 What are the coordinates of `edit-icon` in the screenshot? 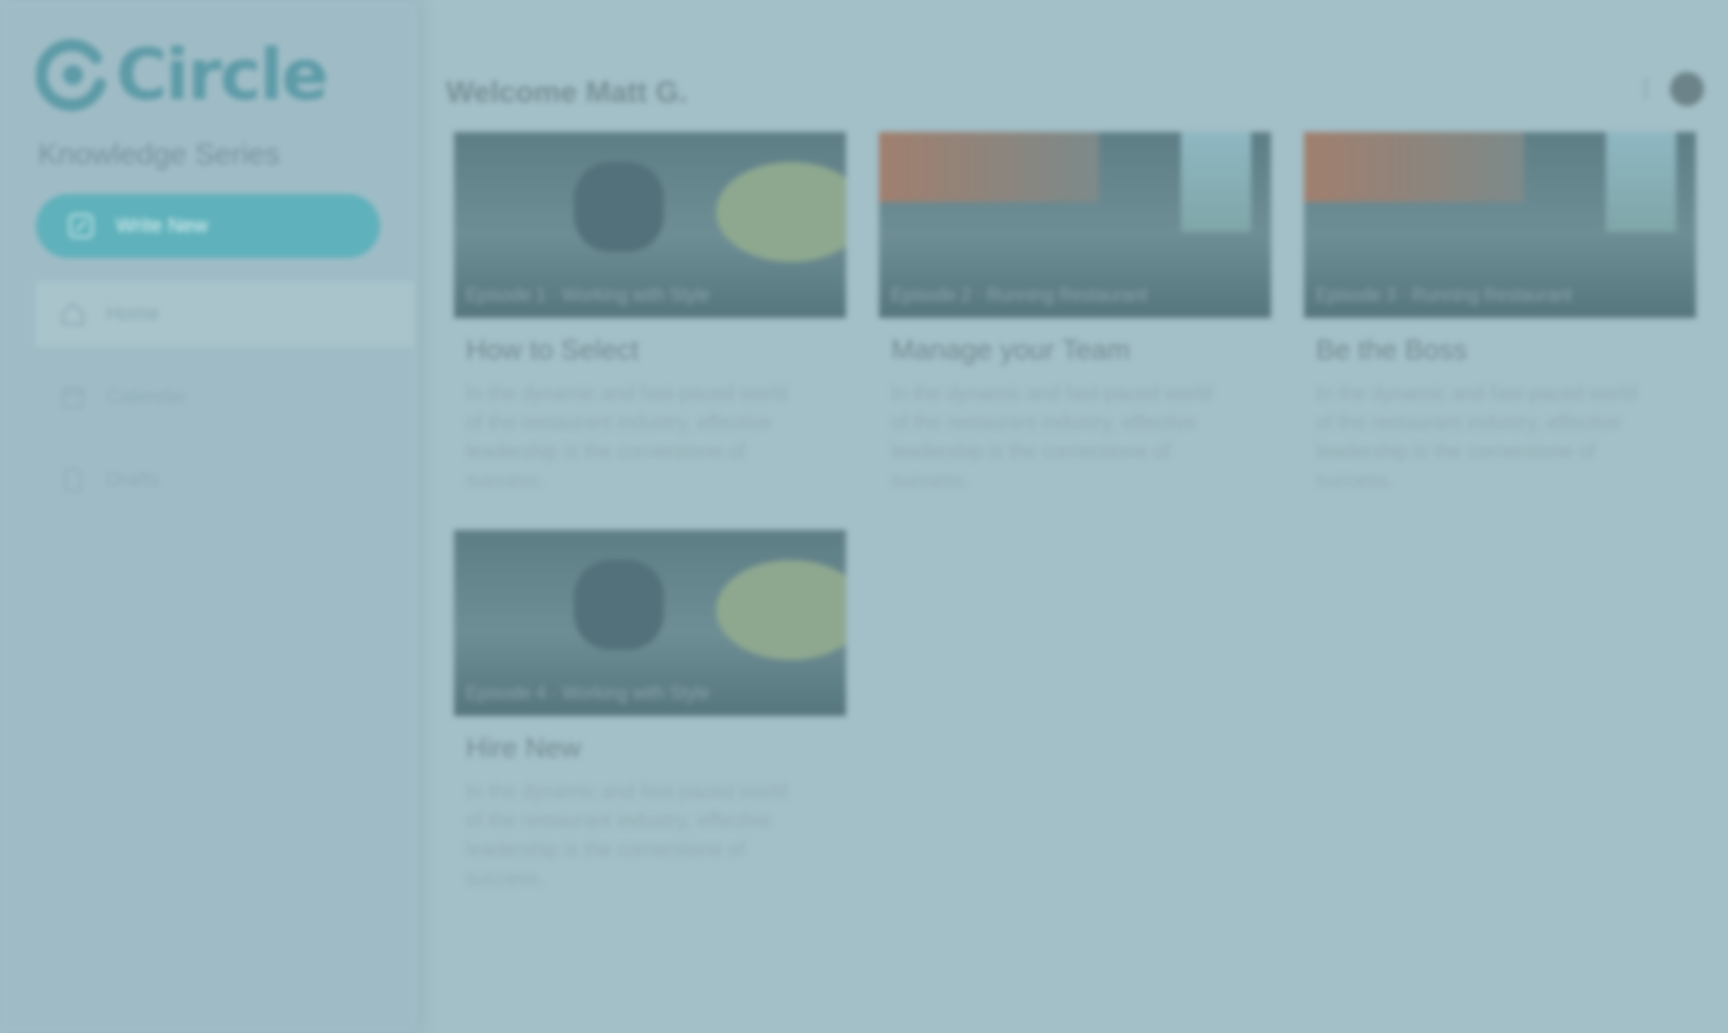 It's located at (81, 226).